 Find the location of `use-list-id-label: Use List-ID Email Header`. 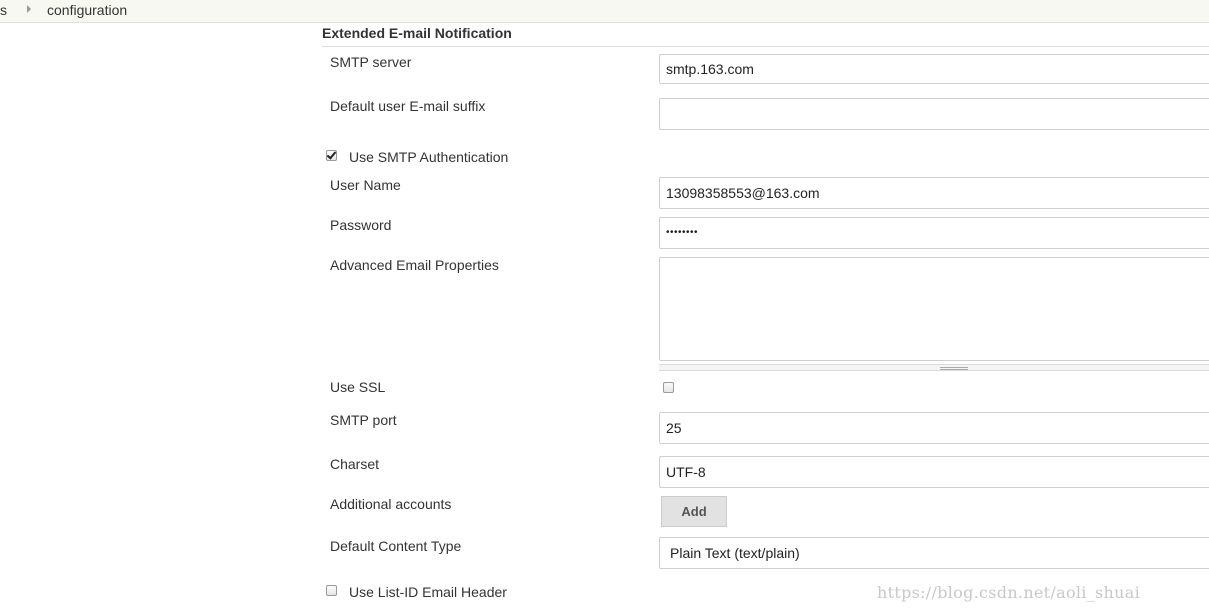

use-list-id-label: Use List-ID Email Header is located at coordinates (428, 592).